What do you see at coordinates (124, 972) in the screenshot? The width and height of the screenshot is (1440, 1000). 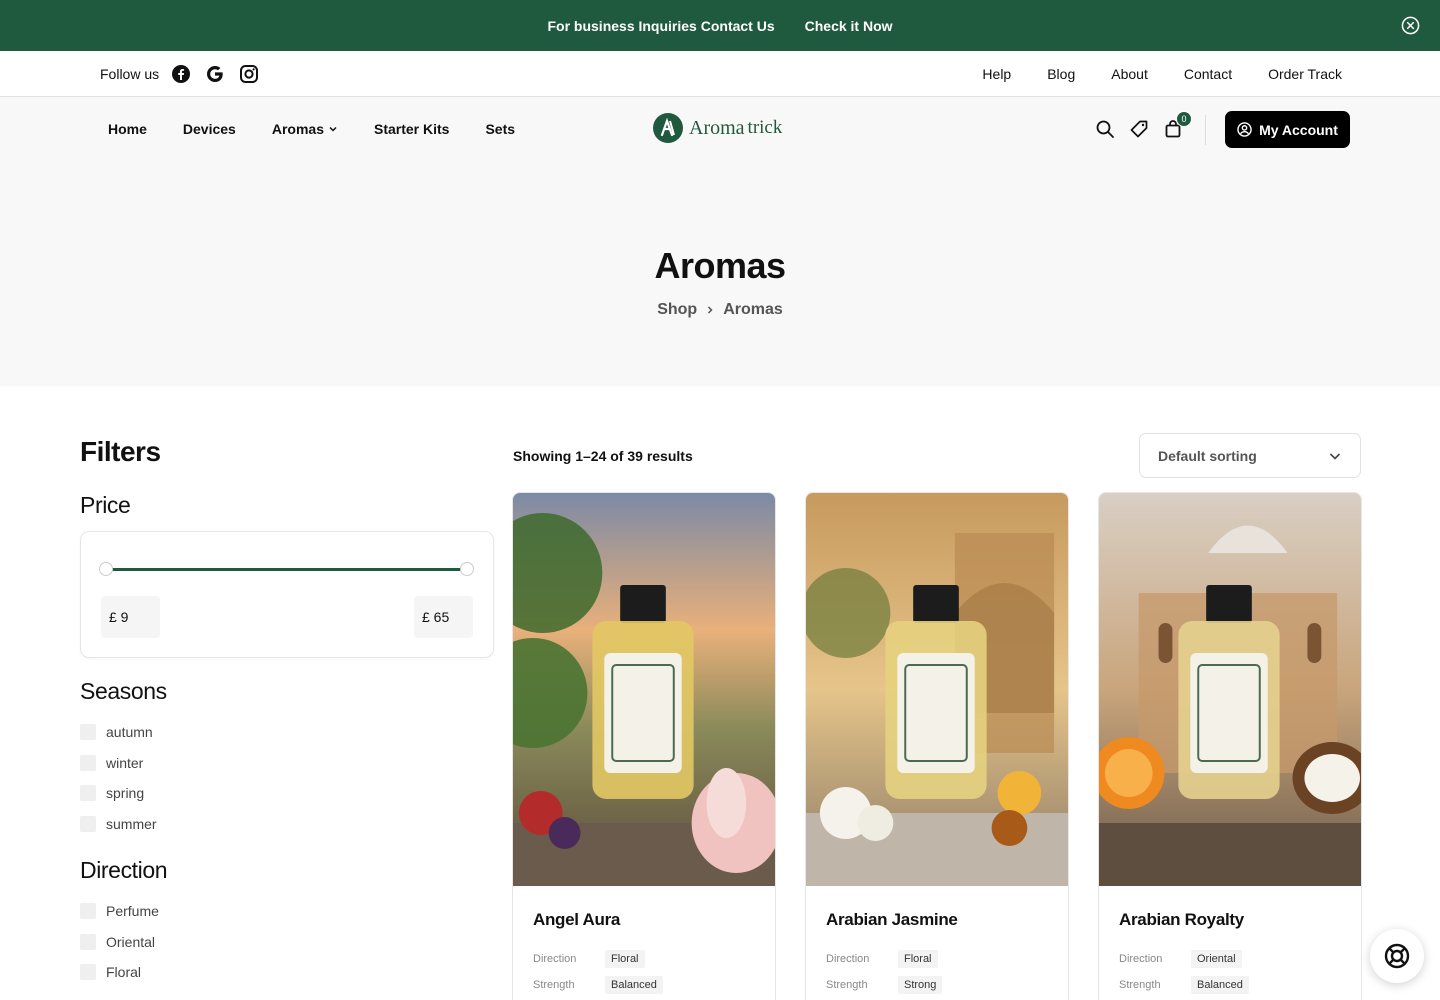 I see `direction-label: Floral` at bounding box center [124, 972].